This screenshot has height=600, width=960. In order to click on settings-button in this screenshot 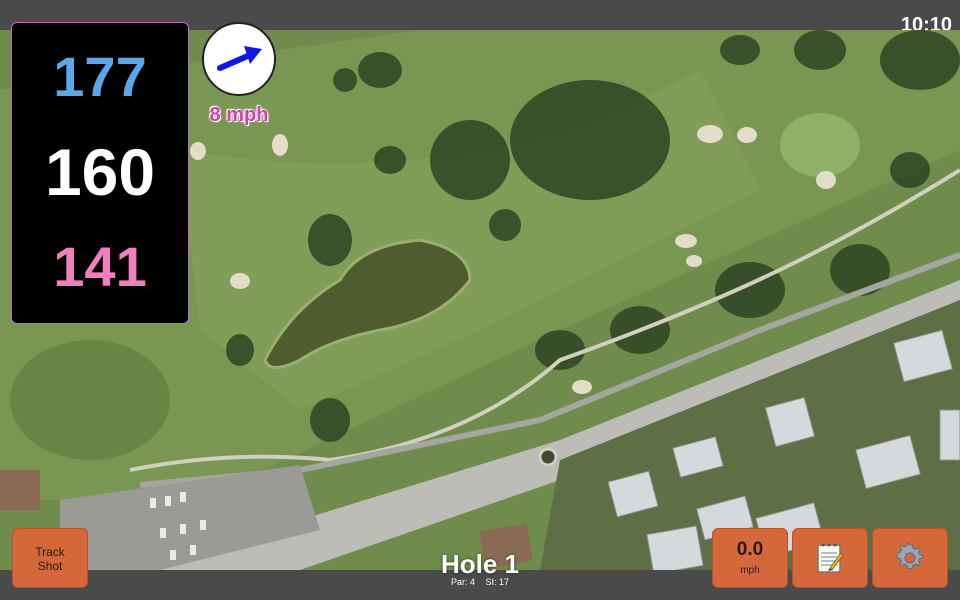, I will do `click(910, 558)`.